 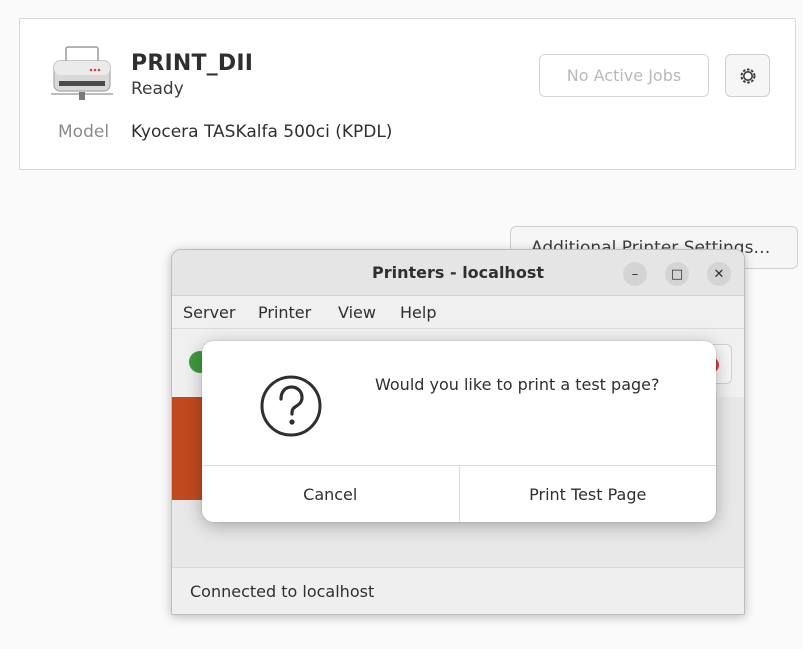 I want to click on titlebar: Printers - localhost – □ ✕, so click(x=458, y=273).